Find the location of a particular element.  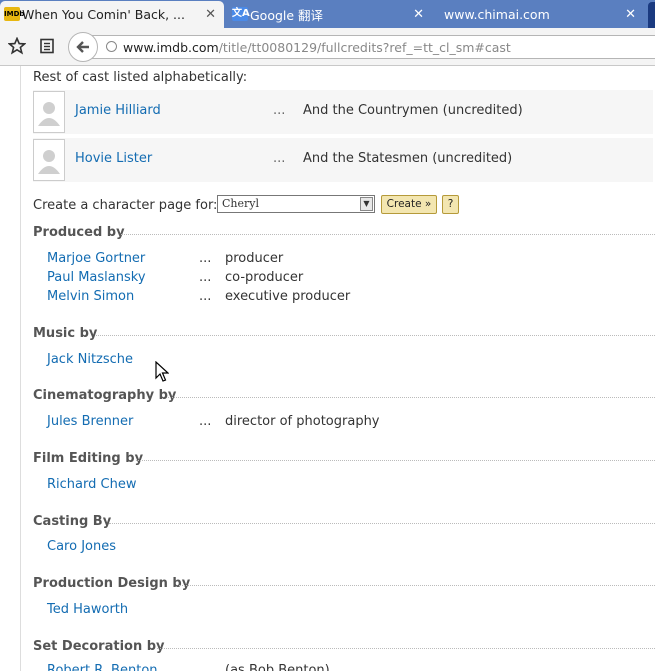

character-page-label: Create a character page for: is located at coordinates (125, 205).